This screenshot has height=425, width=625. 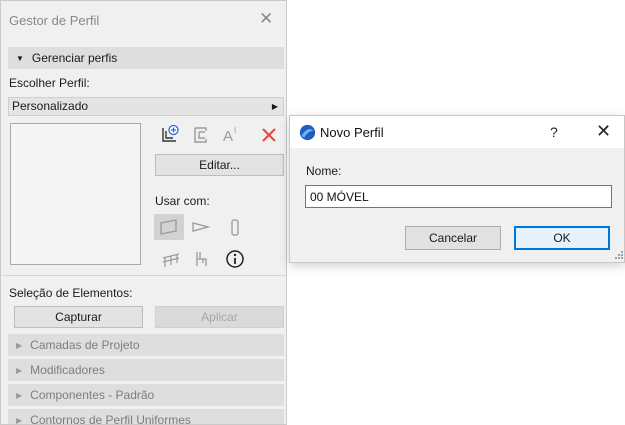 I want to click on cancel-button: Cancelar, so click(x=453, y=238).